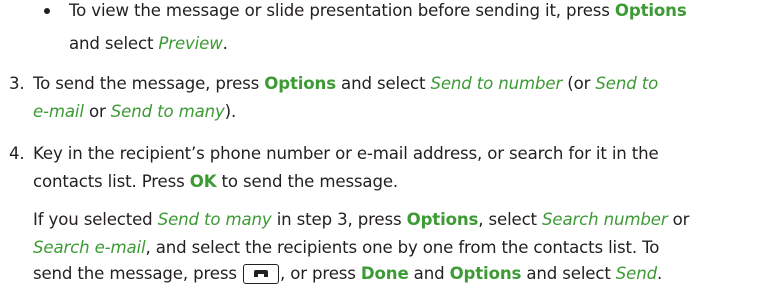 This screenshot has width=757, height=288. What do you see at coordinates (307, 181) in the screenshot?
I see `text: to send the message.` at bounding box center [307, 181].